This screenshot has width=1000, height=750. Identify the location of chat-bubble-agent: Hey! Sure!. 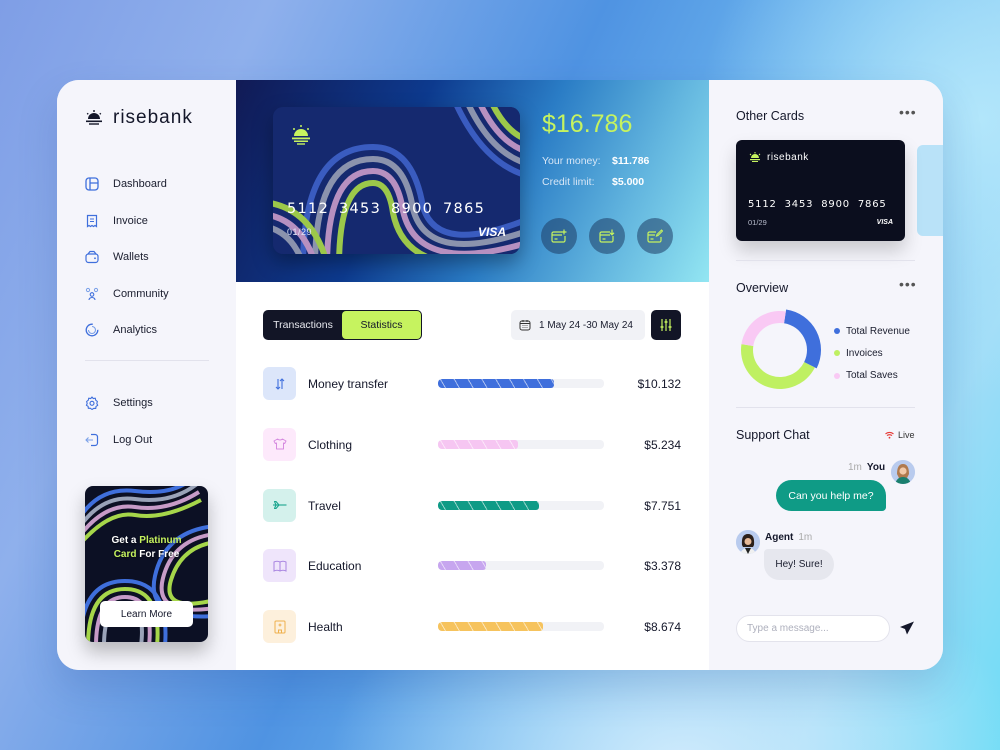
(799, 564).